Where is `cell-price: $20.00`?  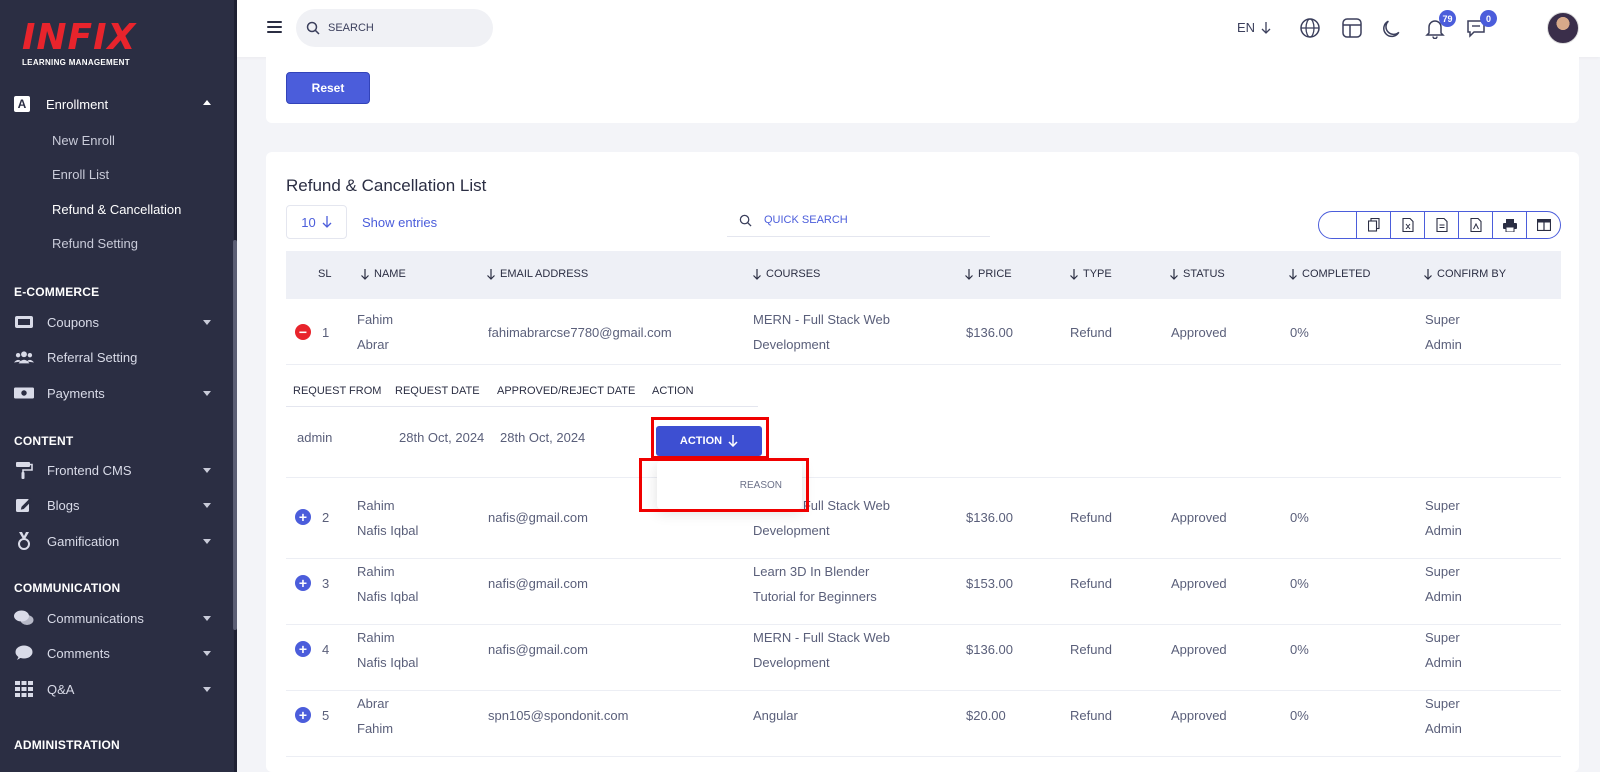
cell-price: $20.00 is located at coordinates (986, 715).